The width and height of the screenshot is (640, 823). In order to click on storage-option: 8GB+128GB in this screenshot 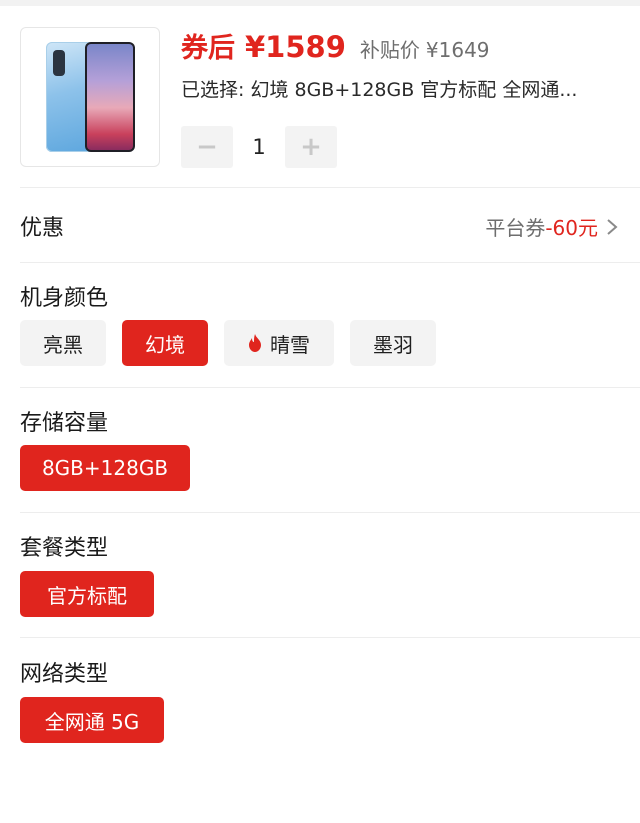, I will do `click(105, 468)`.